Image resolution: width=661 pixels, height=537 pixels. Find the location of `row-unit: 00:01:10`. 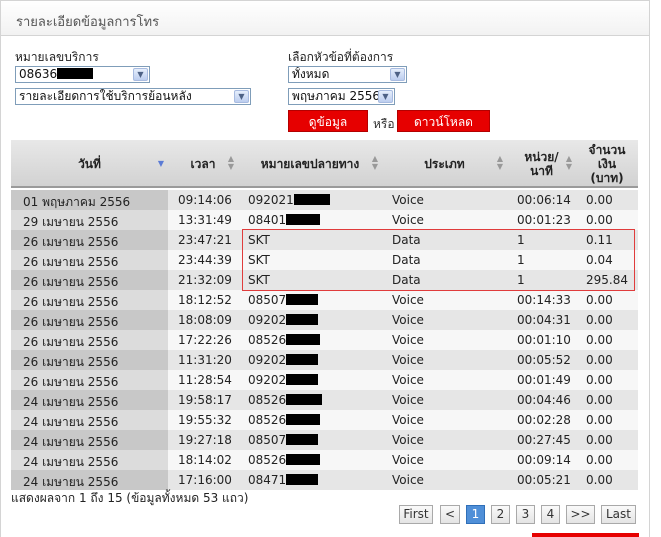

row-unit: 00:01:10 is located at coordinates (544, 340).